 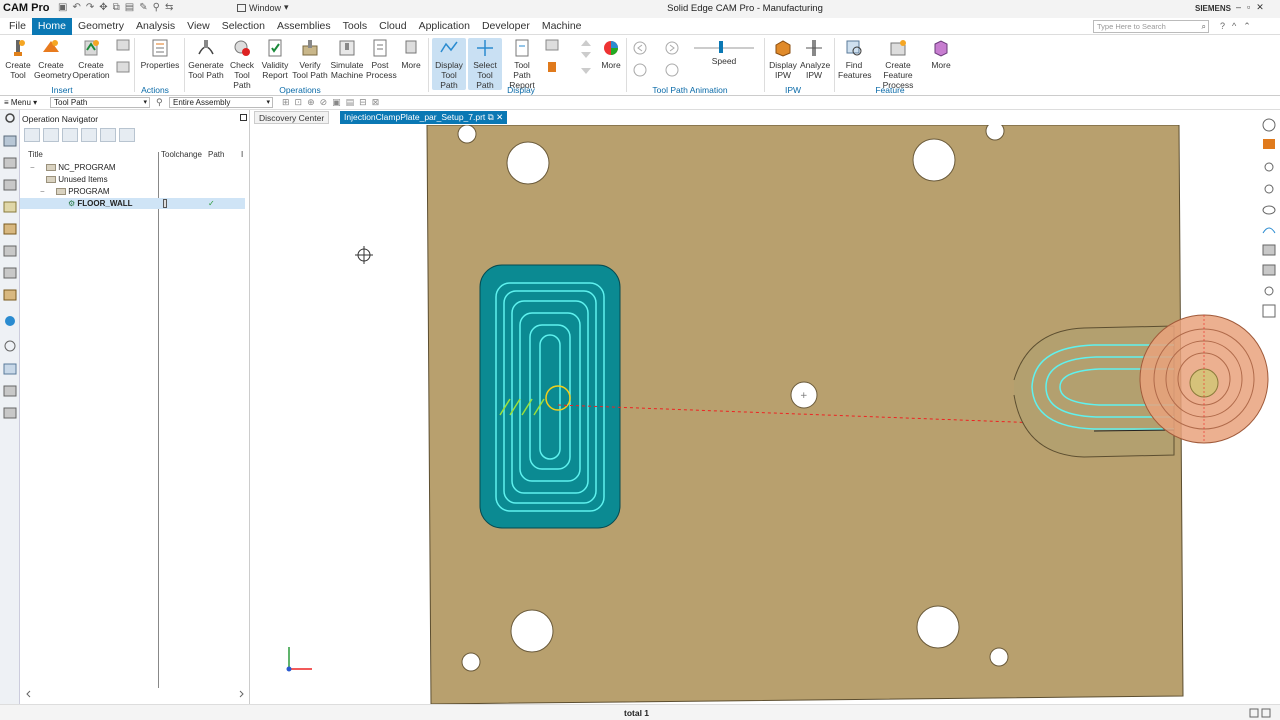 What do you see at coordinates (724, 52) in the screenshot?
I see `speed-slider: Speed` at bounding box center [724, 52].